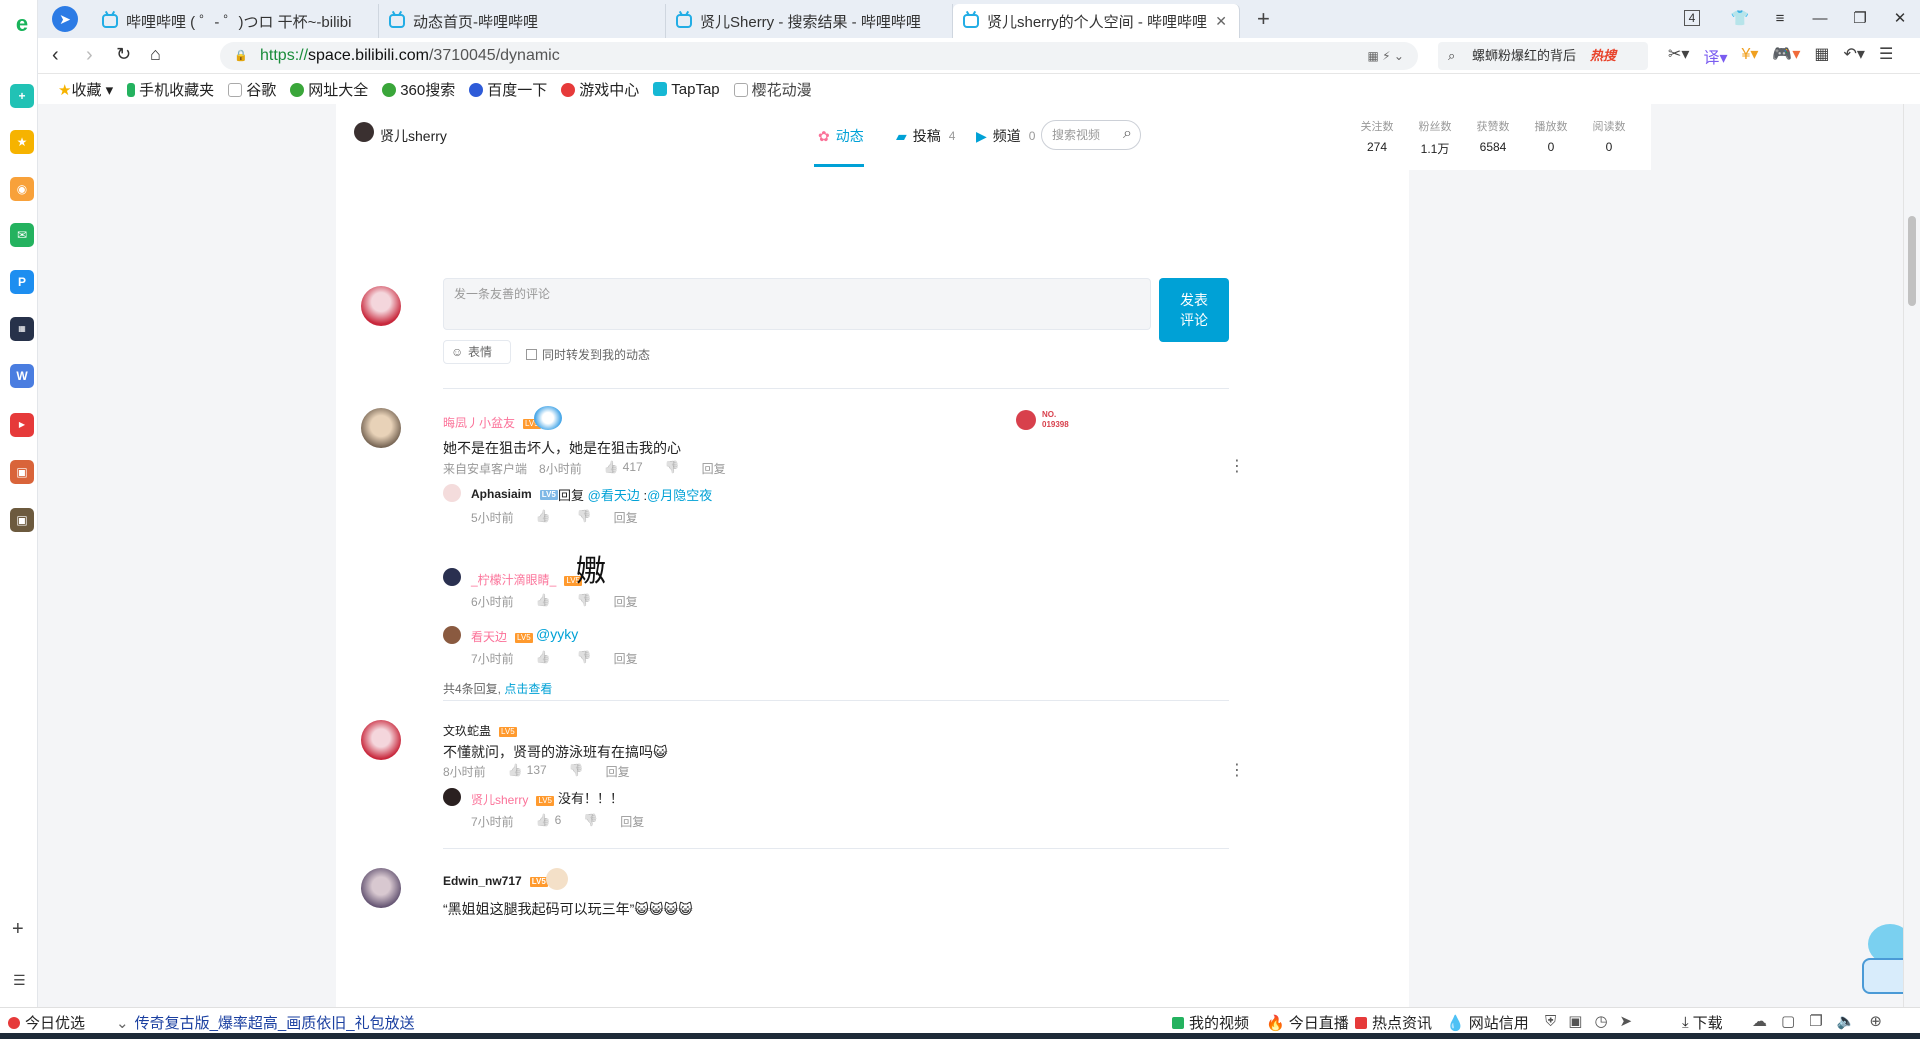 Image resolution: width=1920 pixels, height=1039 pixels. I want to click on url-tools-icon: ▦ ⚡ ⌄, so click(1386, 56).